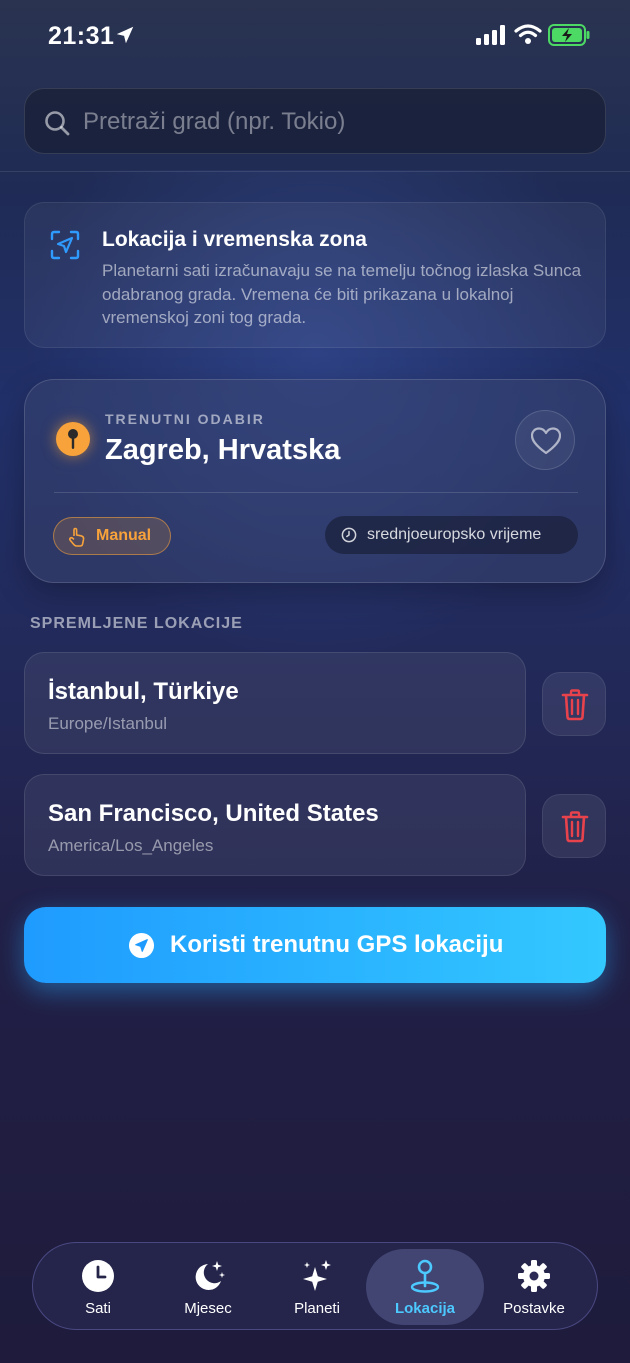 The image size is (630, 1363). What do you see at coordinates (317, 1308) in the screenshot?
I see `tab-label: Planeti` at bounding box center [317, 1308].